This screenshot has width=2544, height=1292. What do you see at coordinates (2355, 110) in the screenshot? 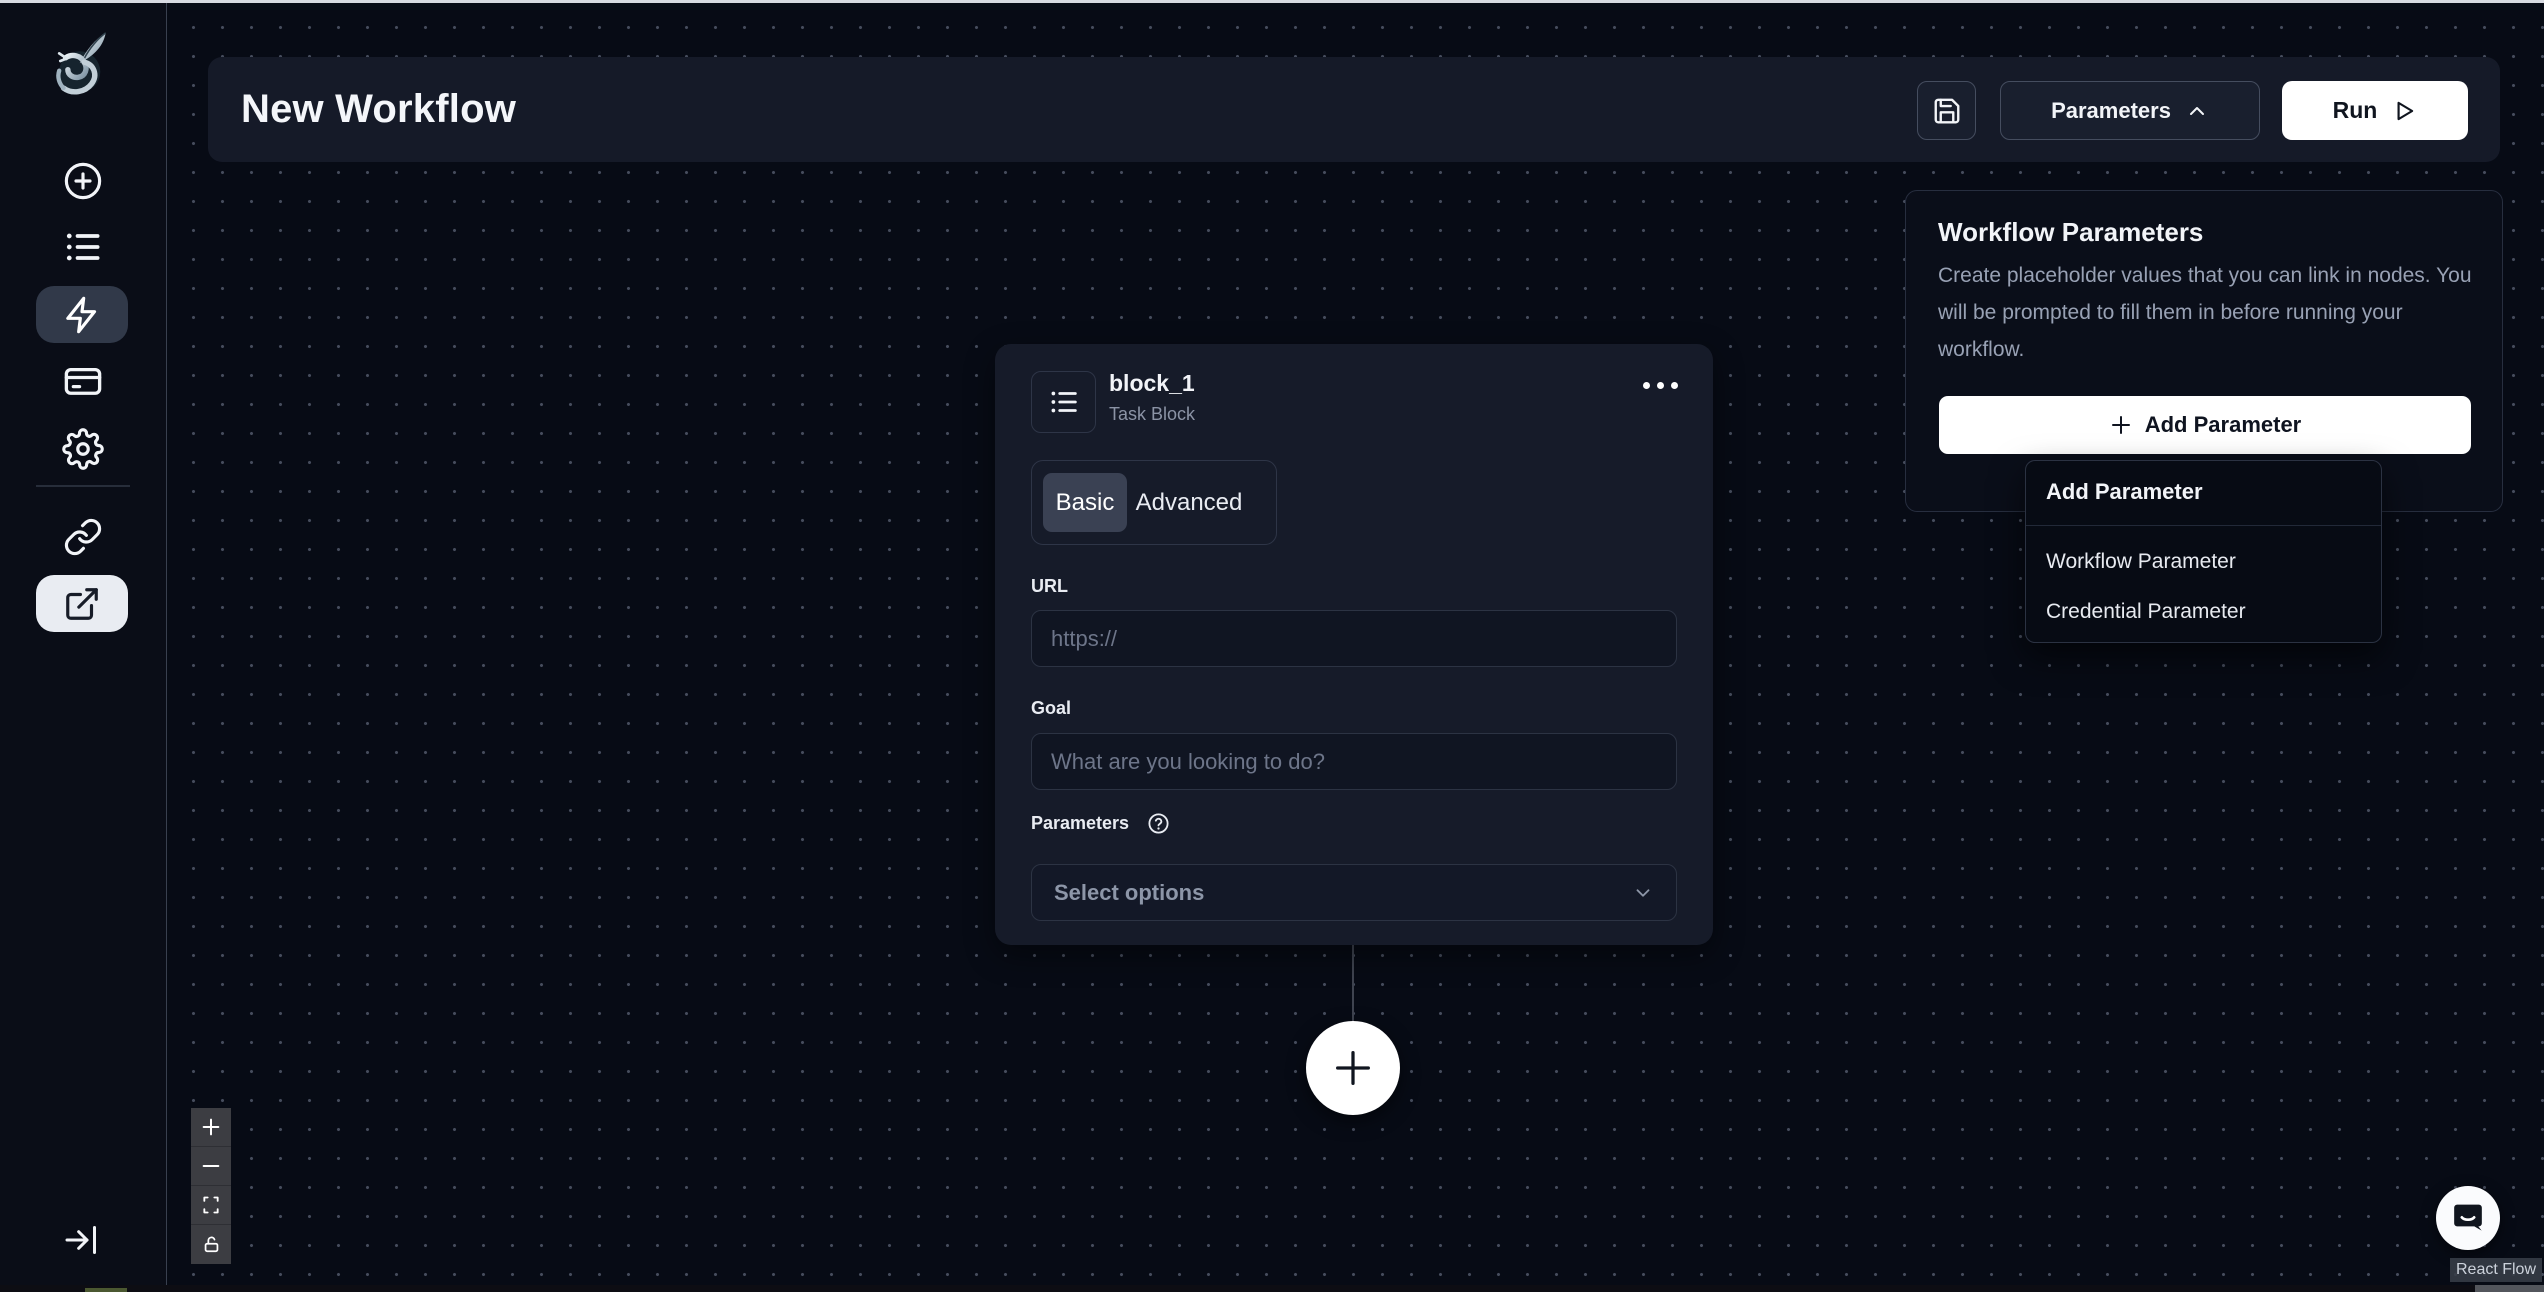
I see `run-button-label: Run` at bounding box center [2355, 110].